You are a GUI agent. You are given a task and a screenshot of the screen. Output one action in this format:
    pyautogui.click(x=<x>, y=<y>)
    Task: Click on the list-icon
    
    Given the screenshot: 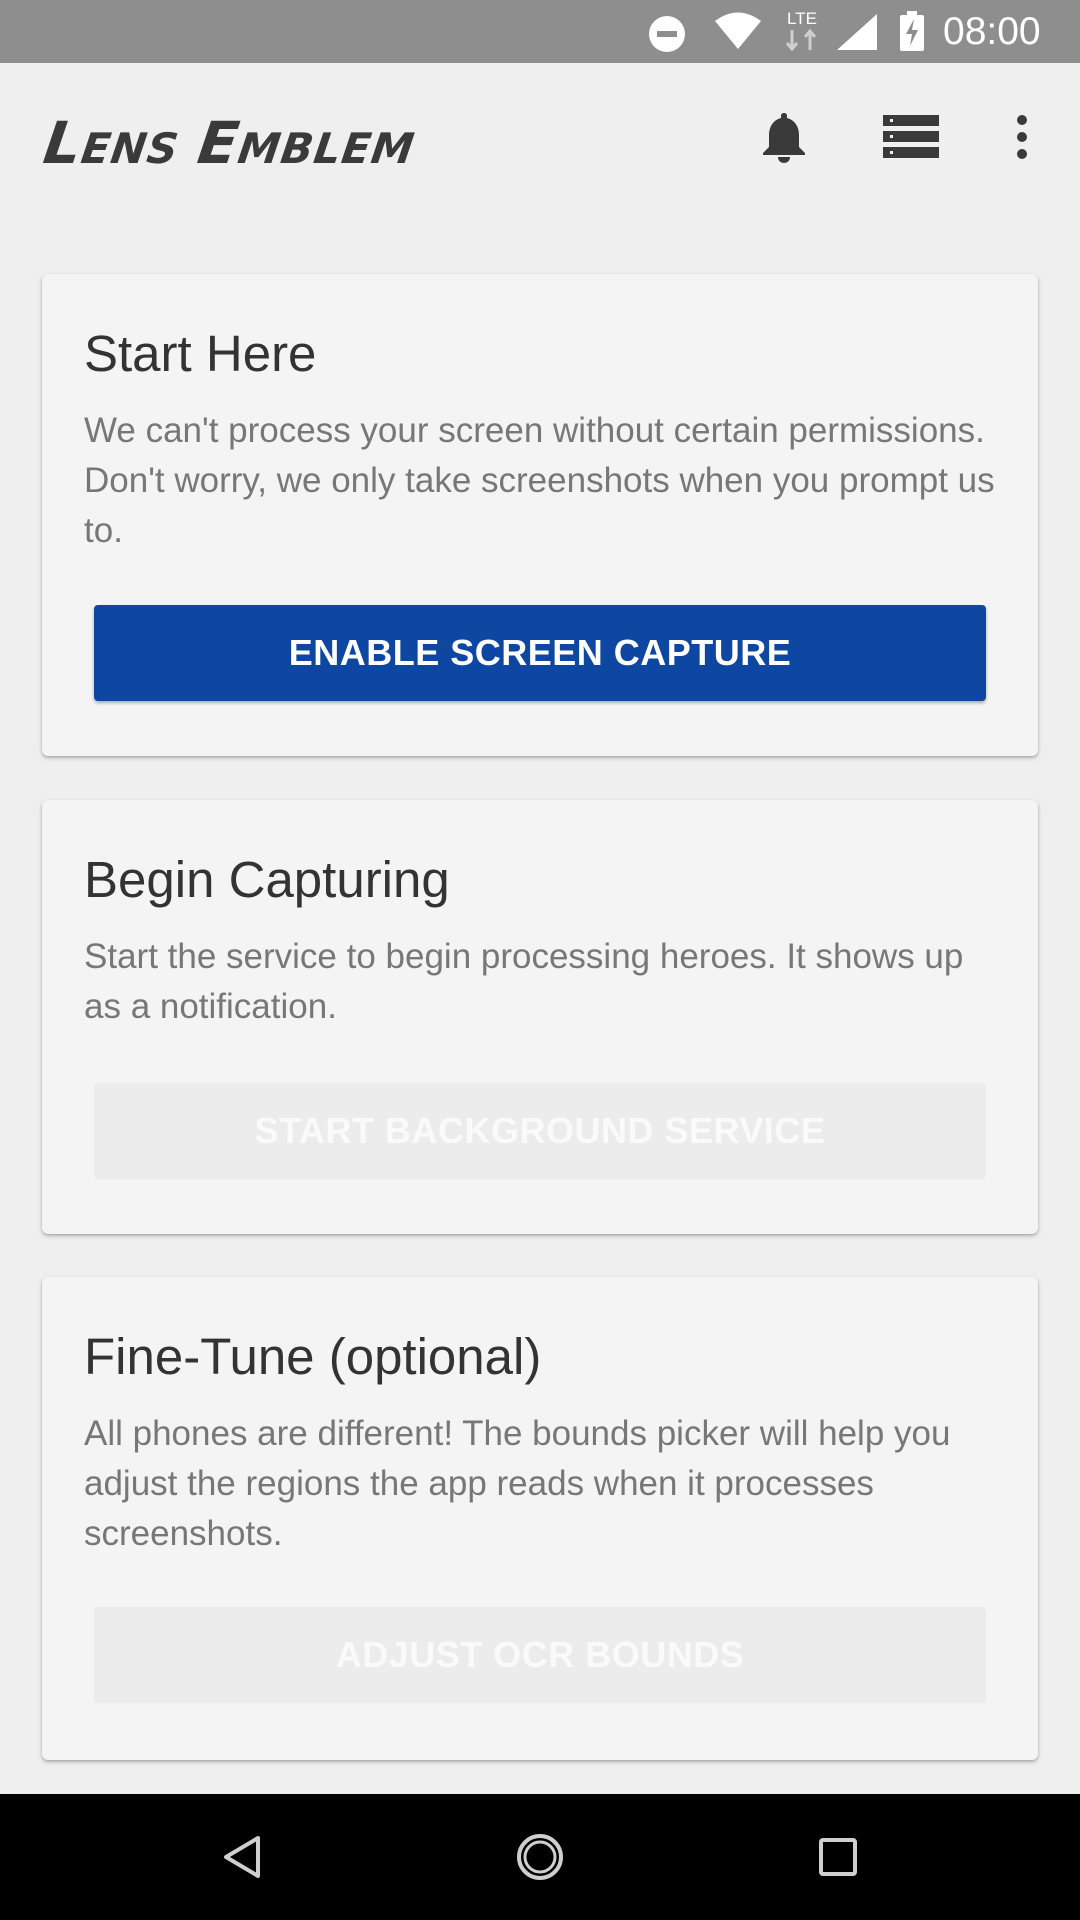 What is the action you would take?
    pyautogui.click(x=911, y=137)
    